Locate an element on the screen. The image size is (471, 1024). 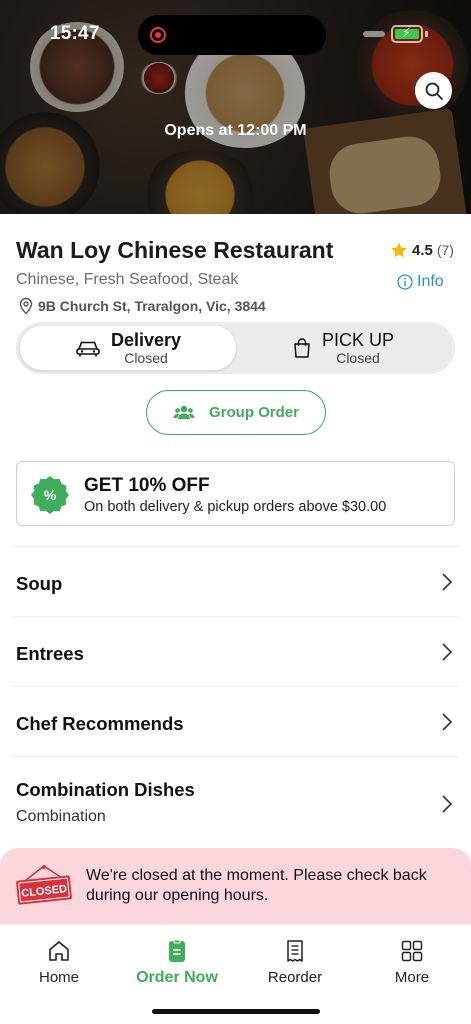
car-icon is located at coordinates (88, 349).